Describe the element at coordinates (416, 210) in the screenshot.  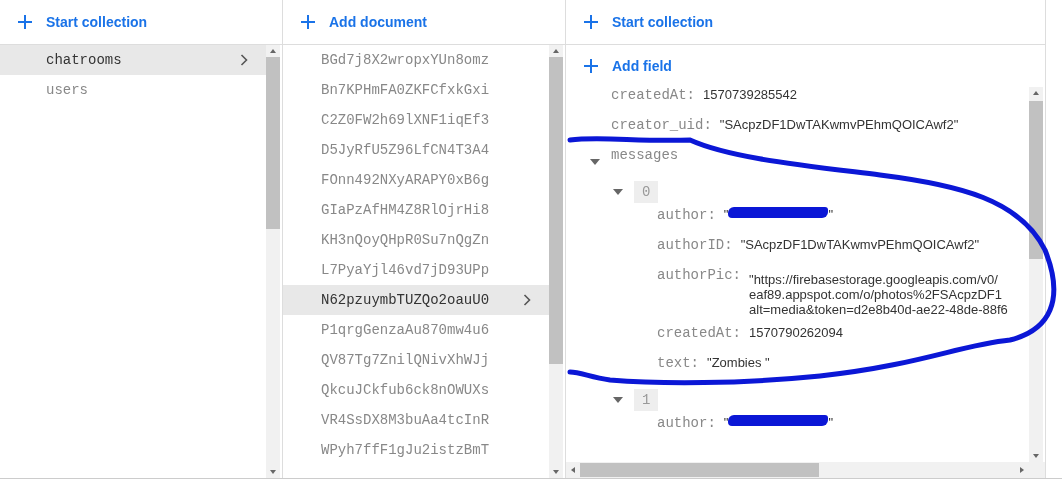
I see `document-item: GIaPzAfHM4Z8RlOjrHi8` at that location.